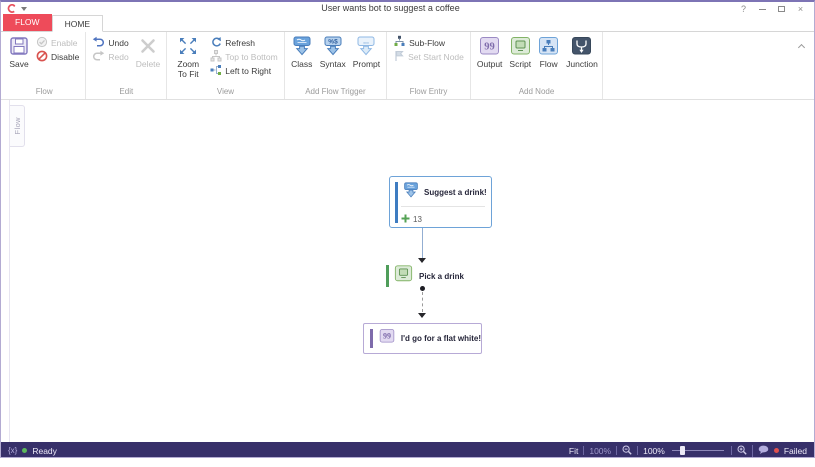 This screenshot has width=815, height=467. I want to click on group-label-add-node: Add Node, so click(536, 91).